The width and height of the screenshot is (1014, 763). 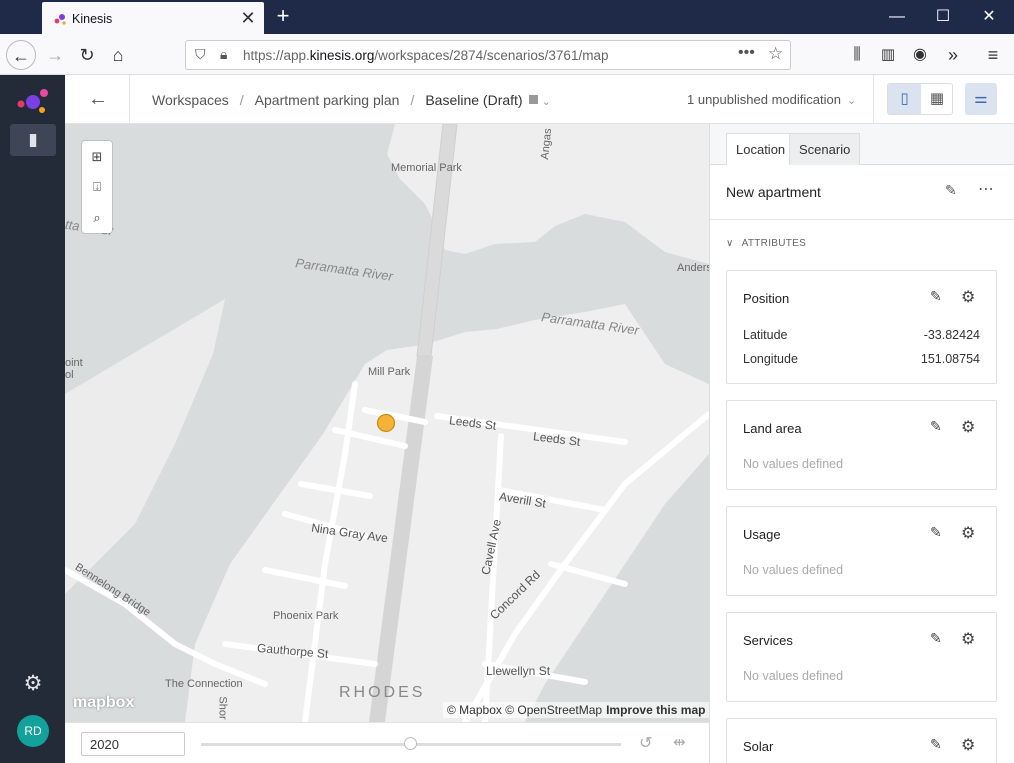 I want to click on lock-icon: 🔒︎, so click(x=223, y=54).